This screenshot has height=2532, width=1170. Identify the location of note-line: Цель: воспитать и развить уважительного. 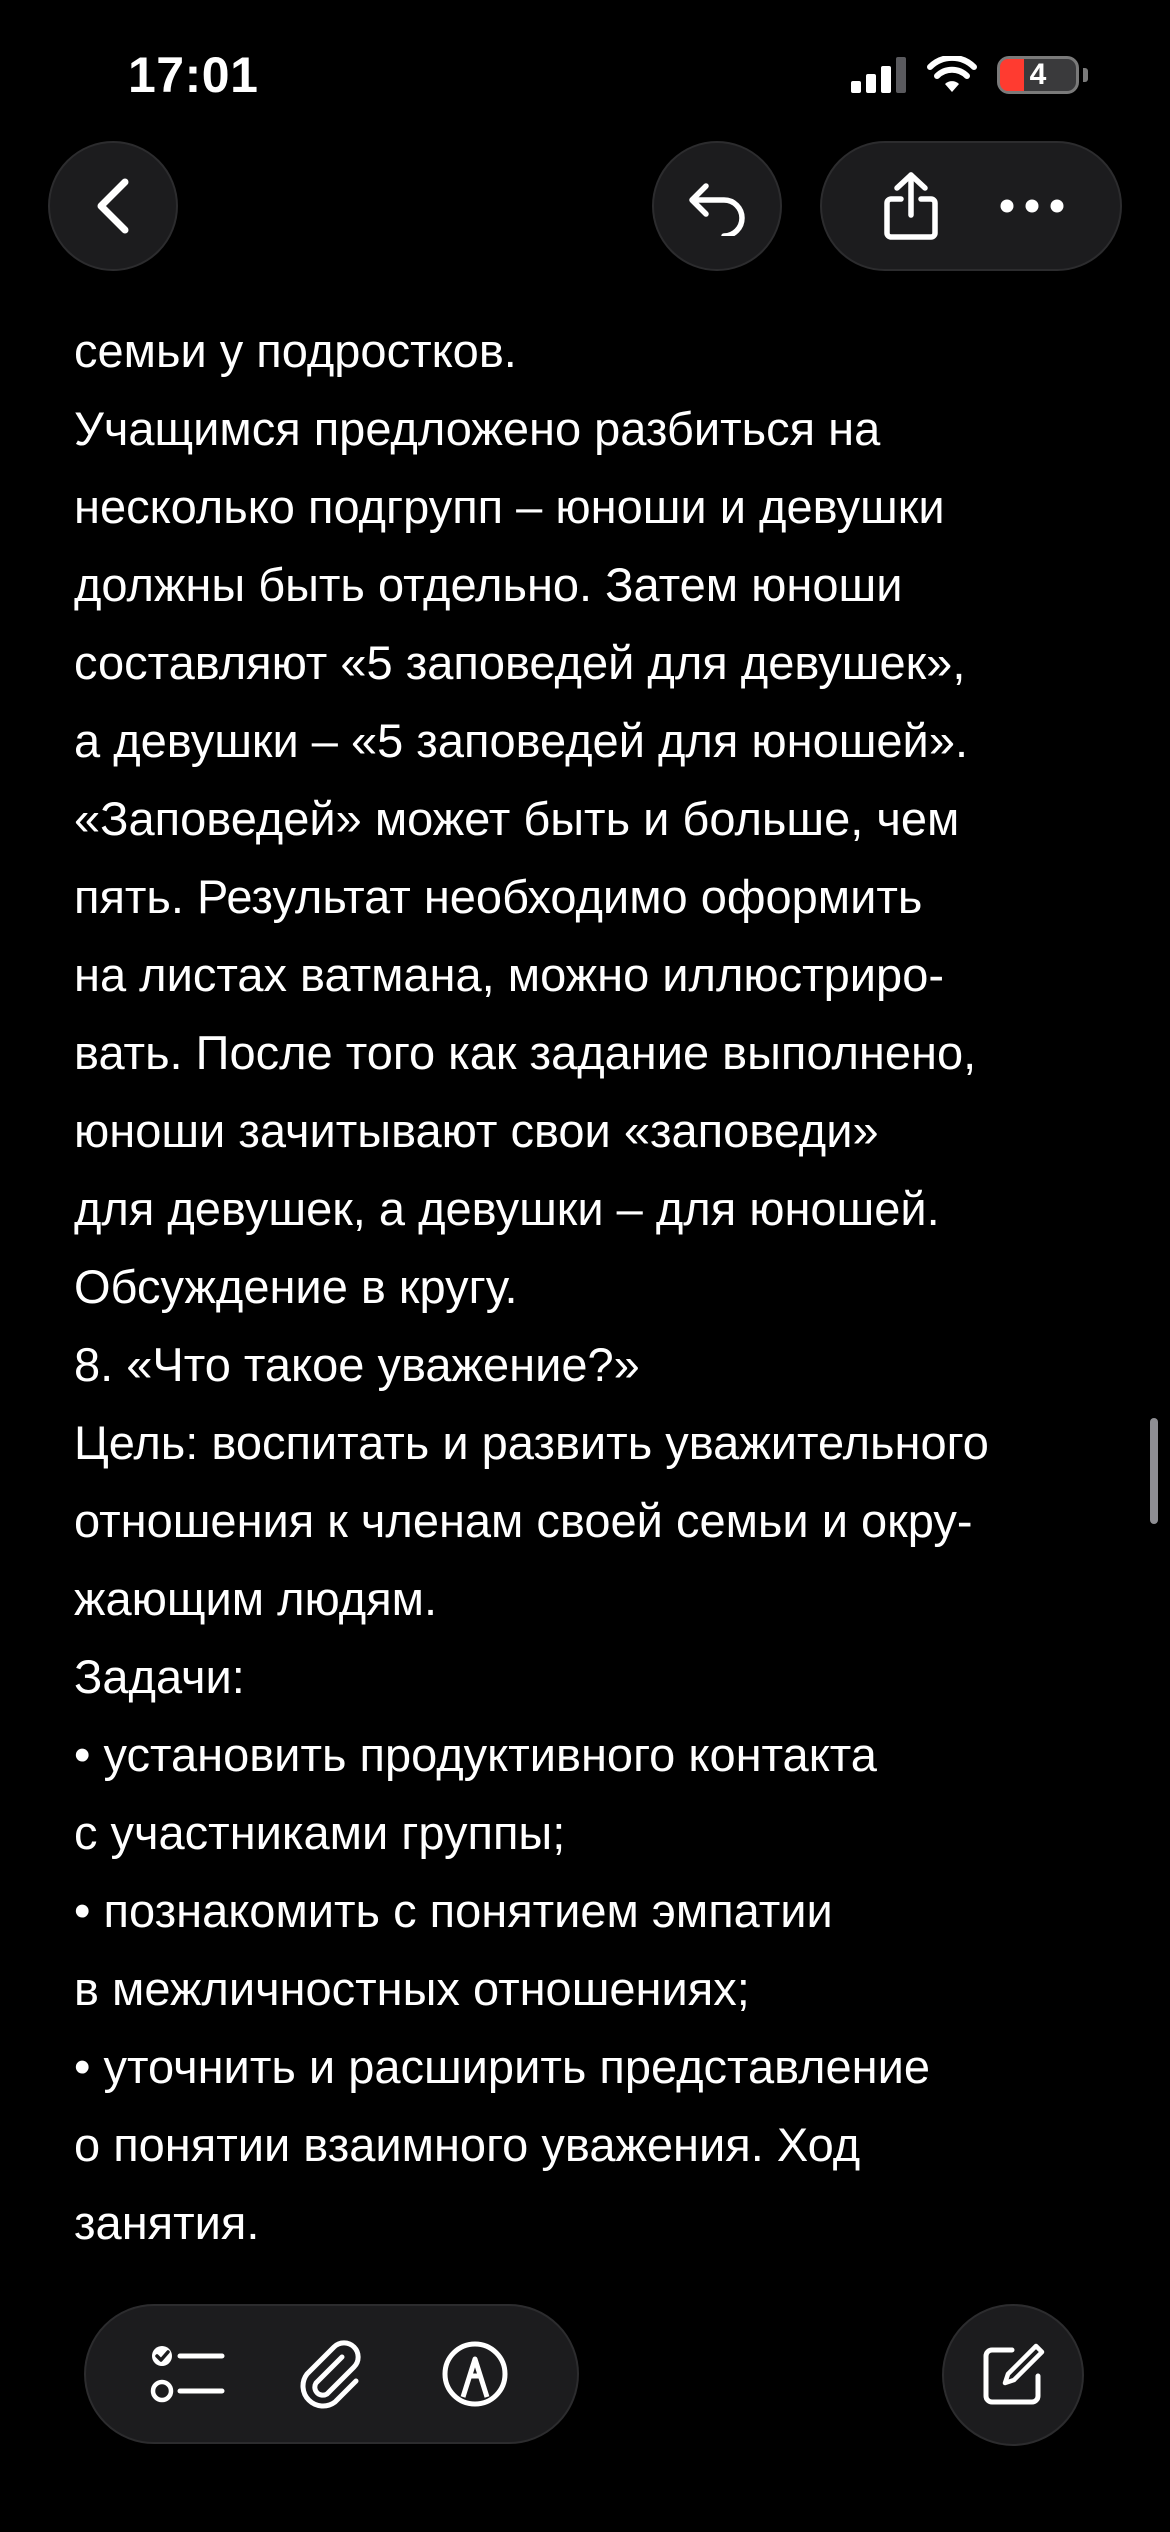
(531, 1442).